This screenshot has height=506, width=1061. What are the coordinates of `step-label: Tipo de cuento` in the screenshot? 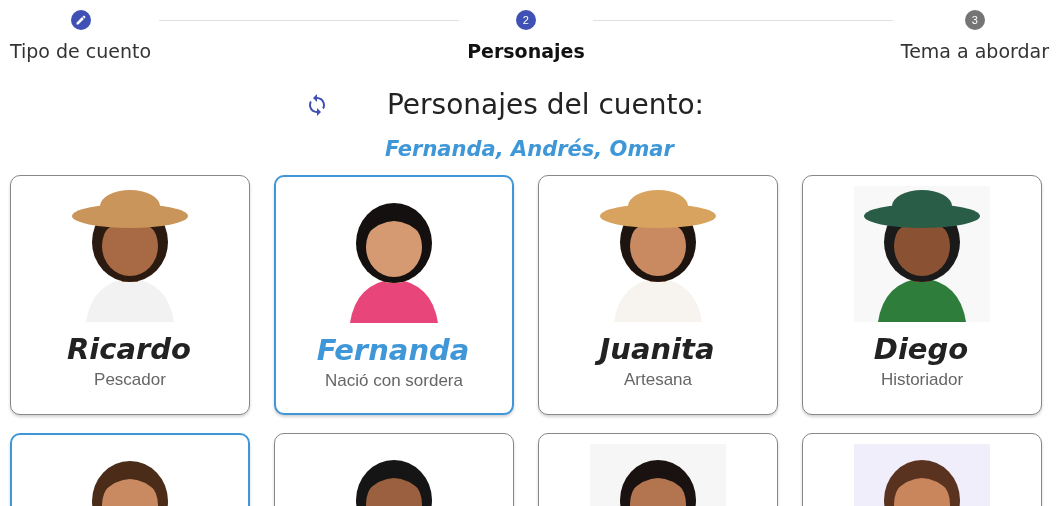 It's located at (81, 51).